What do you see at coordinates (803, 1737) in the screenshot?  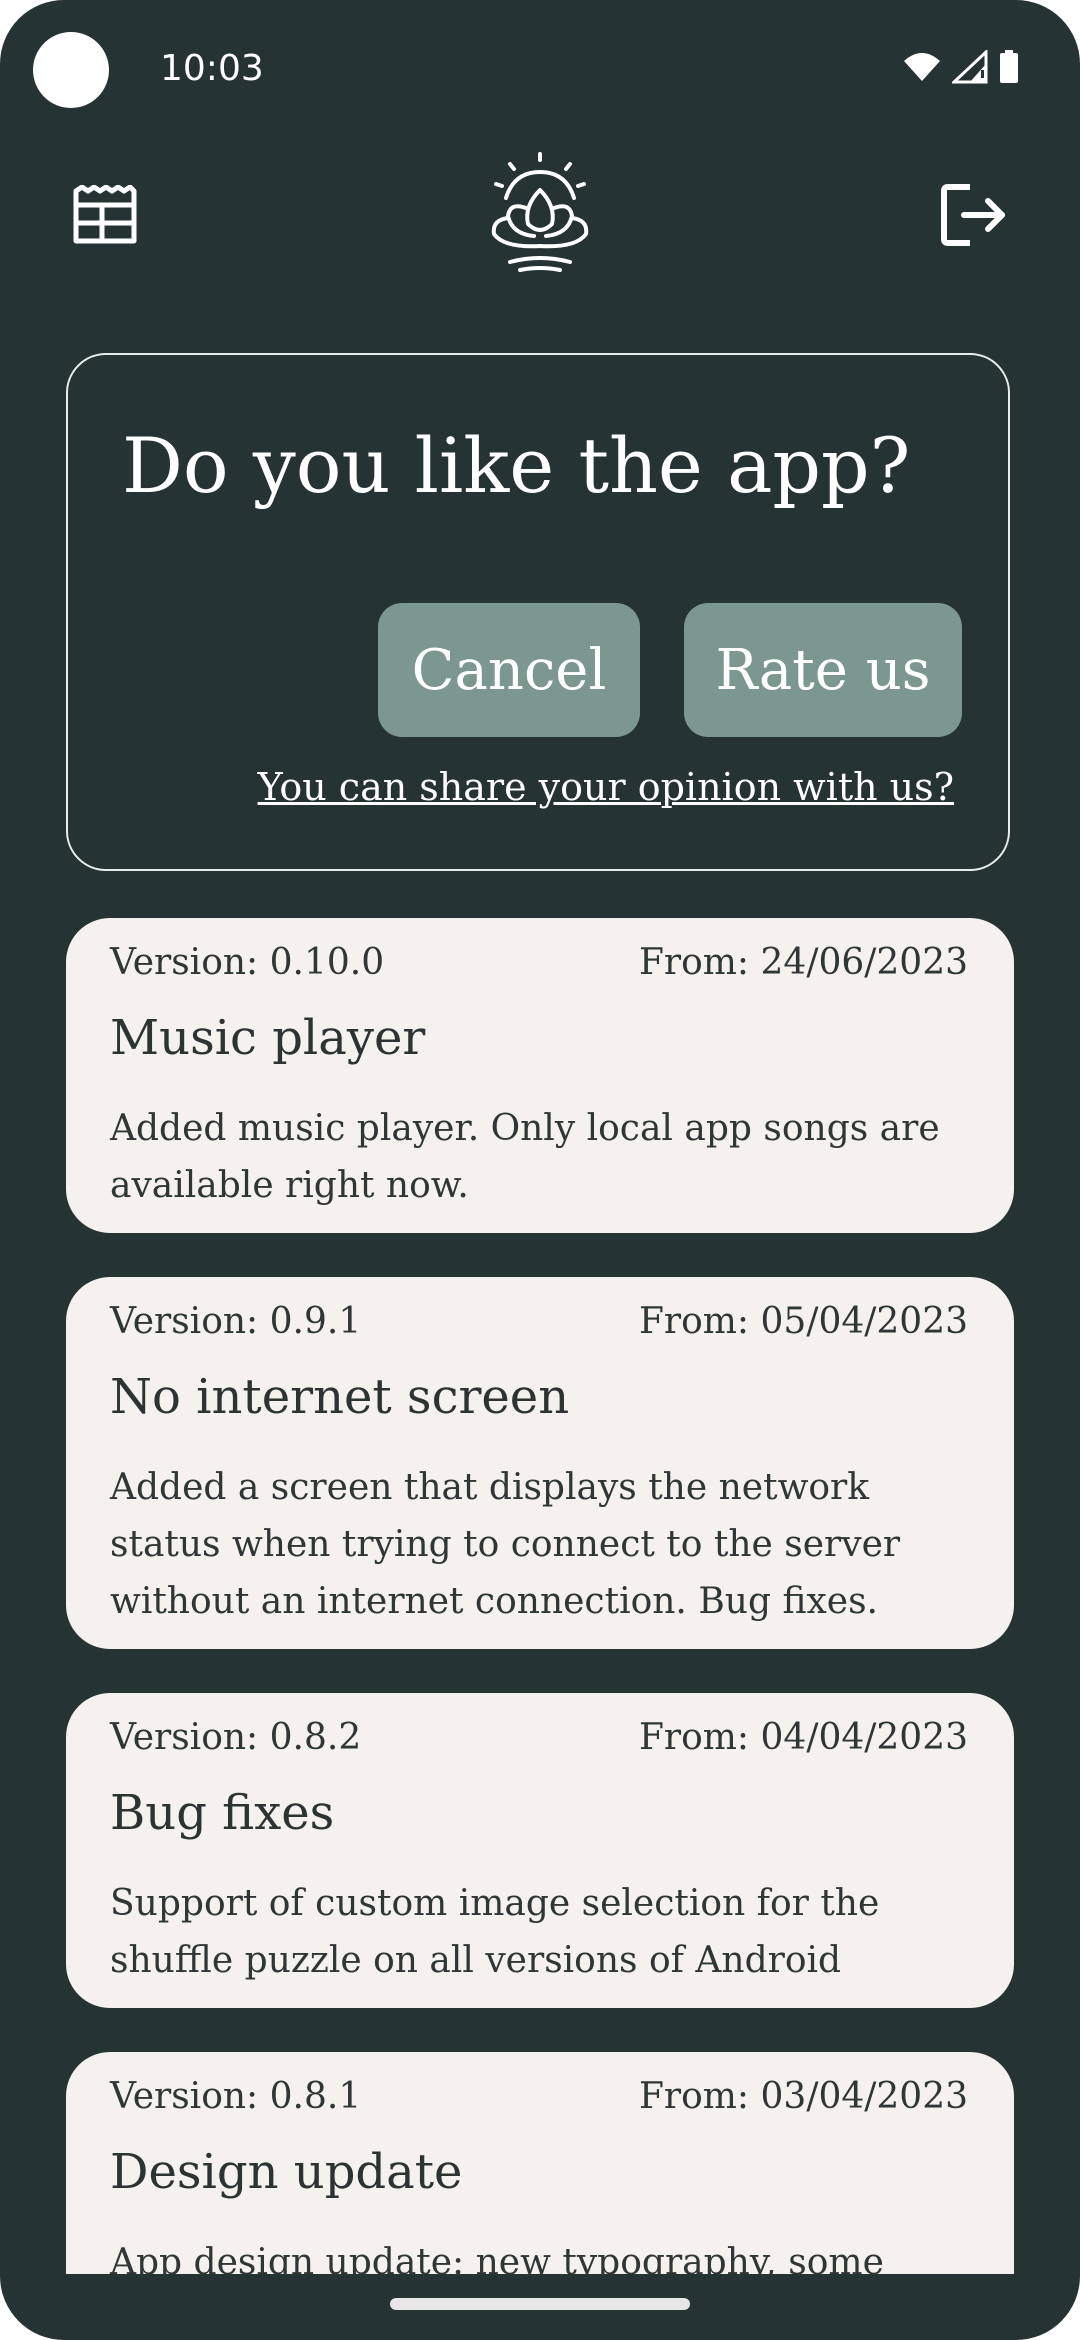 I see `version-date: From: 04/04/2023` at bounding box center [803, 1737].